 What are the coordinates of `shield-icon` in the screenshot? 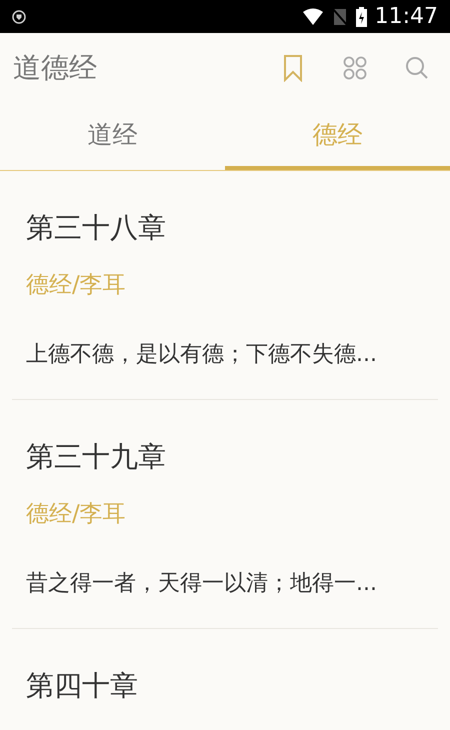 It's located at (19, 17).